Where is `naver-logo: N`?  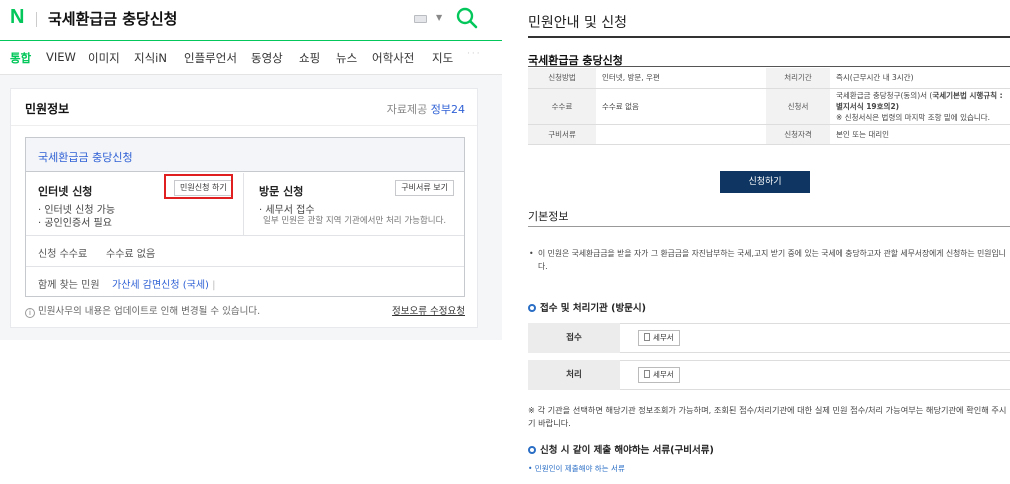
naver-logo: N is located at coordinates (17, 17).